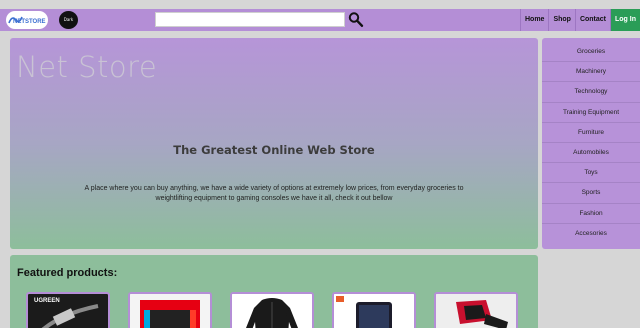 Image resolution: width=640 pixels, height=328 pixels. I want to click on product-card-gaming-chair, so click(476, 310).